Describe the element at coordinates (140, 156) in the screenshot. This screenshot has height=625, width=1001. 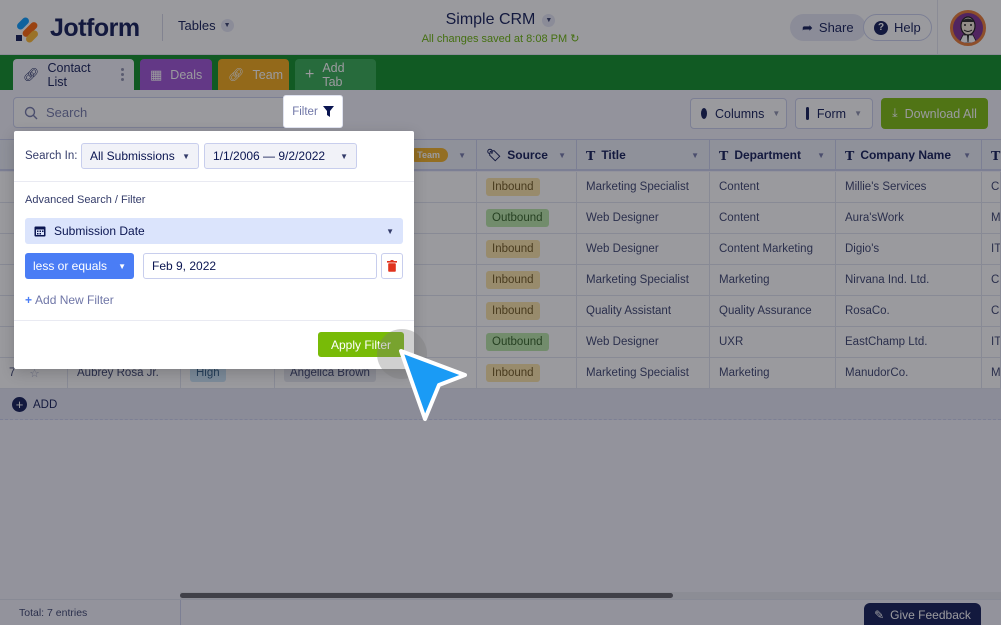
I see `search-in-select: All Submissions ▼` at that location.